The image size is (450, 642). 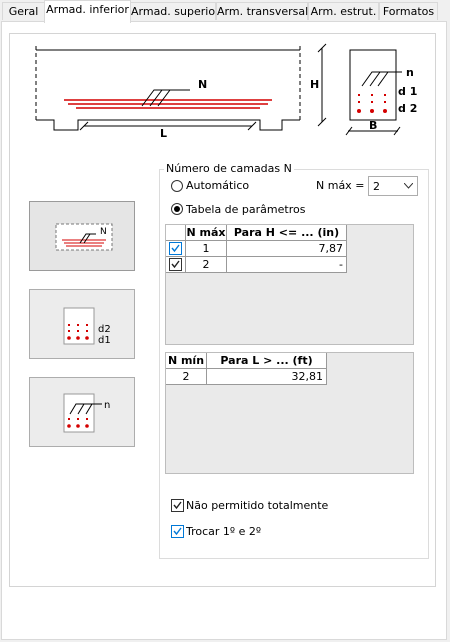 What do you see at coordinates (206, 233) in the screenshot?
I see `col-header-nmax: N máx` at bounding box center [206, 233].